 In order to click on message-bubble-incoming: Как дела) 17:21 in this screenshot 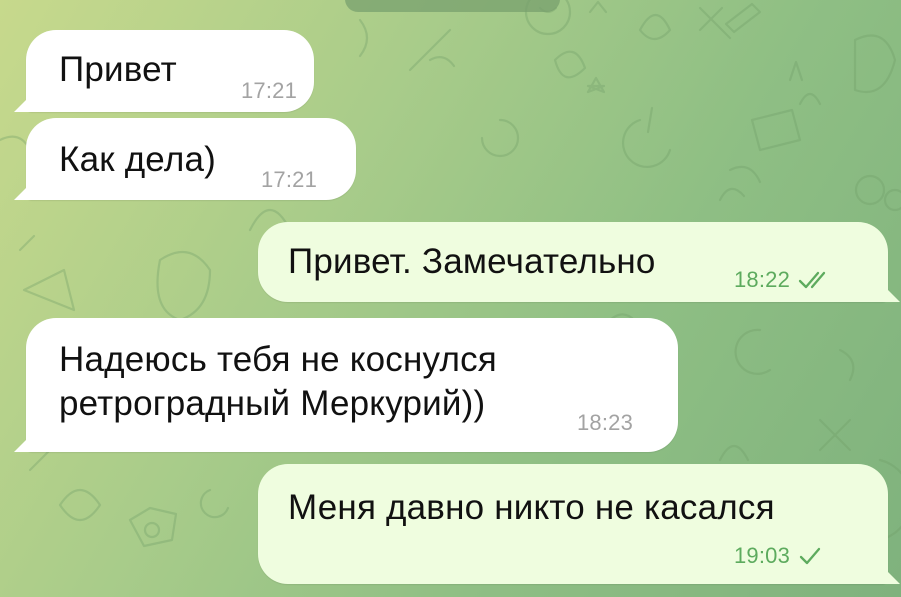, I will do `click(191, 159)`.